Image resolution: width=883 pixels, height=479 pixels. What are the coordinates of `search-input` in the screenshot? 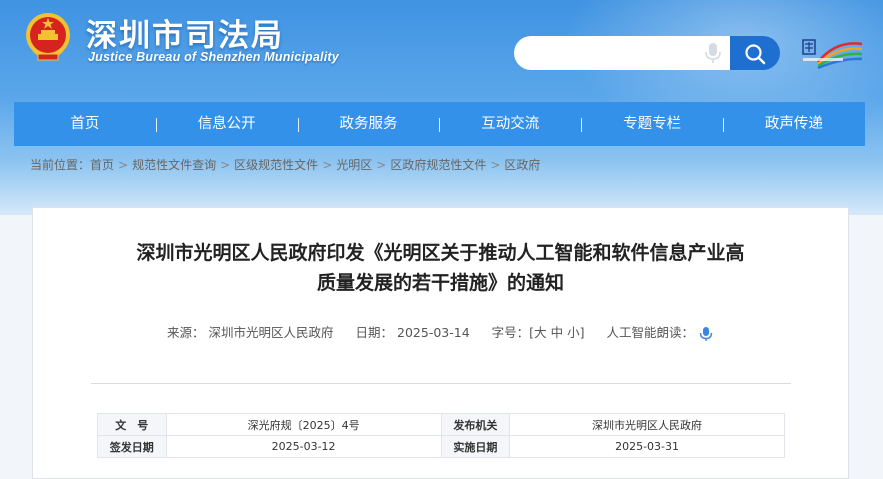 It's located at (610, 54).